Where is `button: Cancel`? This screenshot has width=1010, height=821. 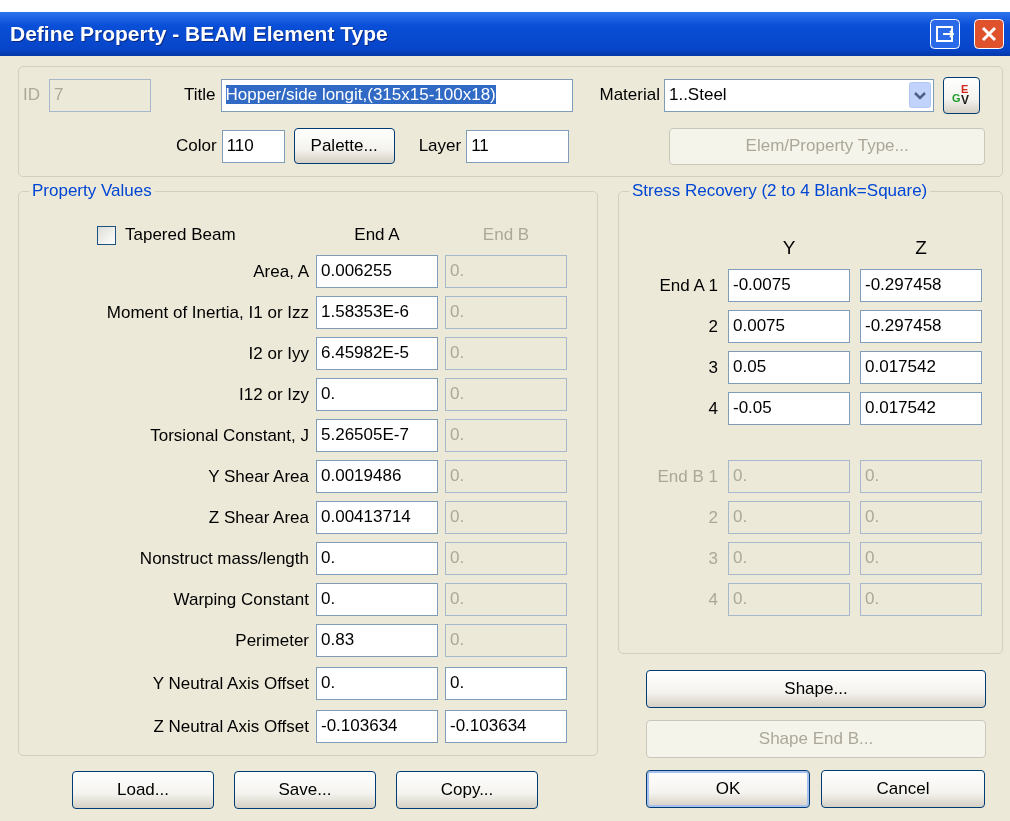 button: Cancel is located at coordinates (903, 789).